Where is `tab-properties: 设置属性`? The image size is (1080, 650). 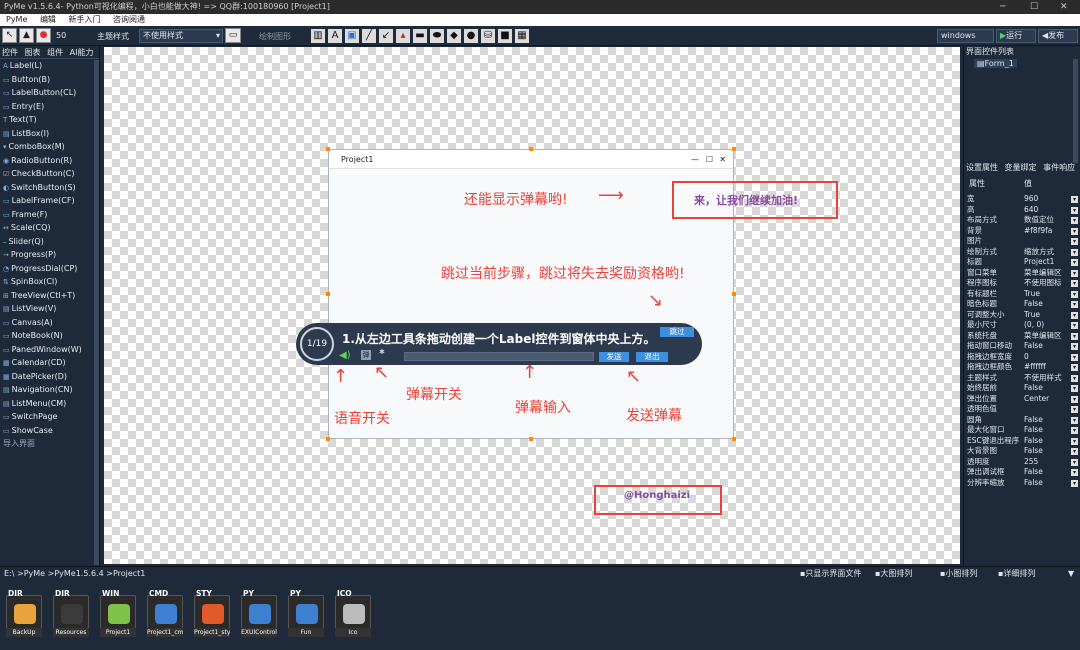 tab-properties: 设置属性 is located at coordinates (982, 167).